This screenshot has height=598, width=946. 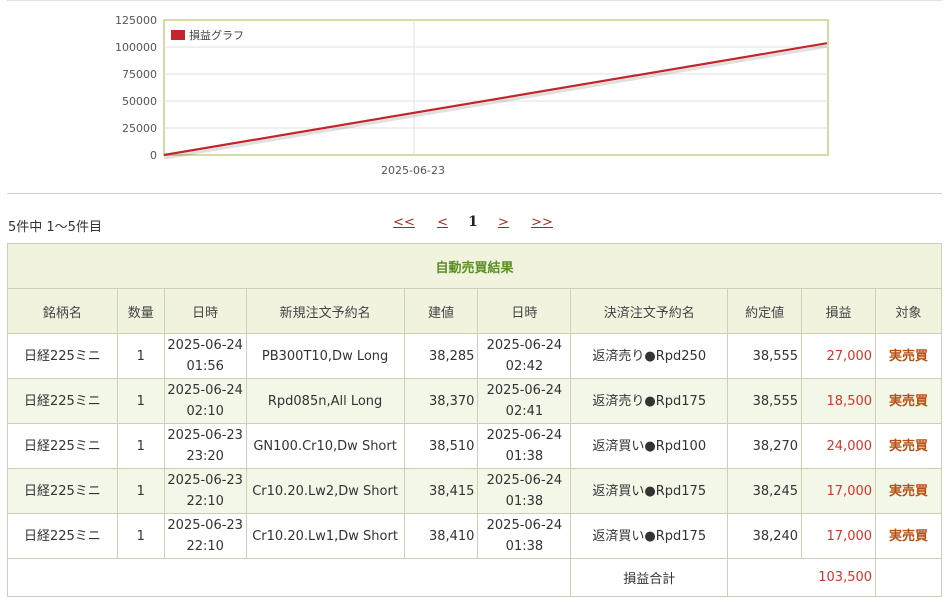 What do you see at coordinates (524, 366) in the screenshot?
I see `close-time: 02:42` at bounding box center [524, 366].